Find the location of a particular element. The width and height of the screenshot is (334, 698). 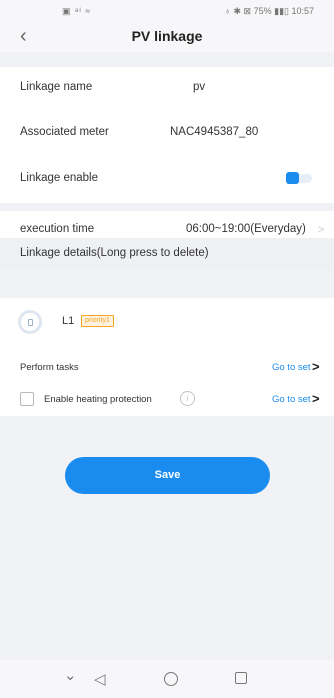

system-nav-bar: ⌄ ◁ is located at coordinates (167, 679).